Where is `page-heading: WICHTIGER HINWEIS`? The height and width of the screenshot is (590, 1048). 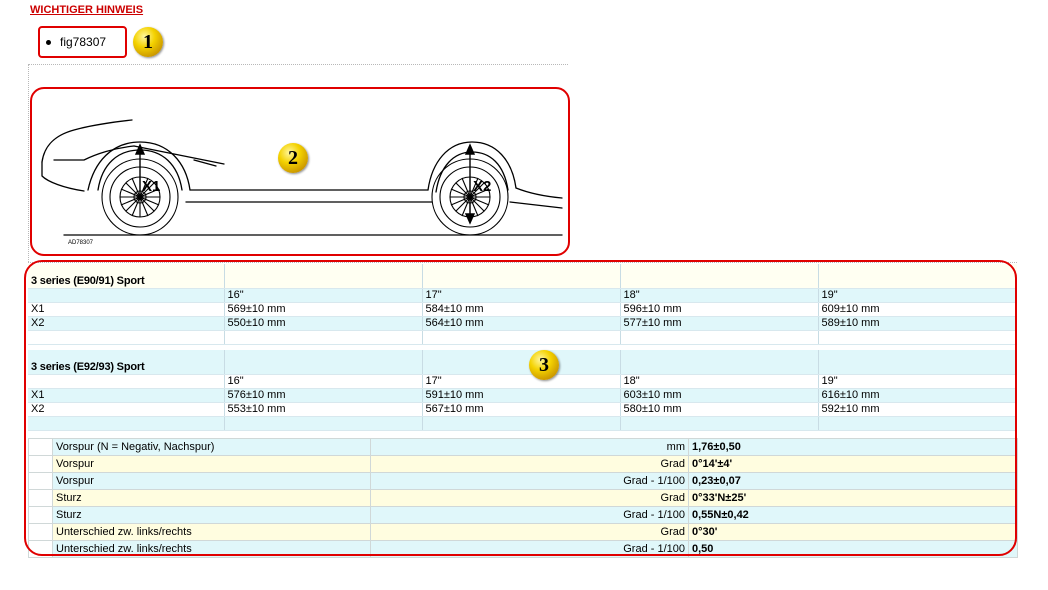 page-heading: WICHTIGER HINWEIS is located at coordinates (87, 10).